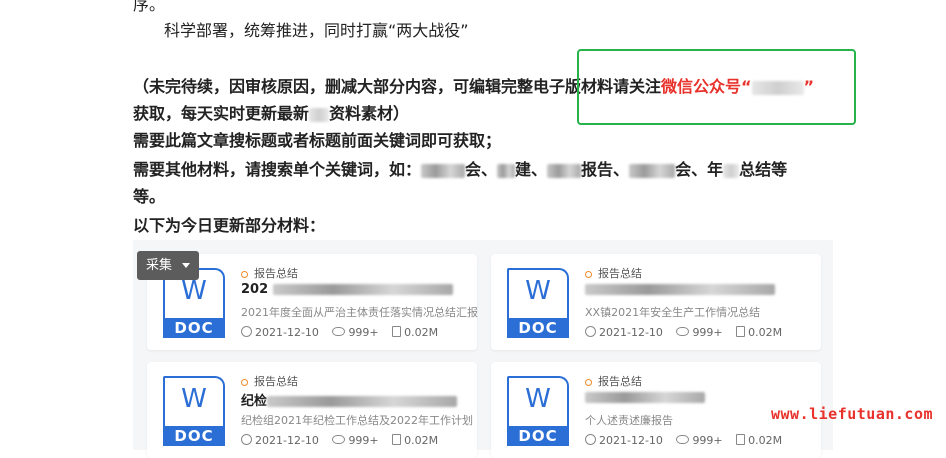 The width and height of the screenshot is (946, 458). Describe the element at coordinates (149, 196) in the screenshot. I see `other-materials-tail: 等。` at that location.